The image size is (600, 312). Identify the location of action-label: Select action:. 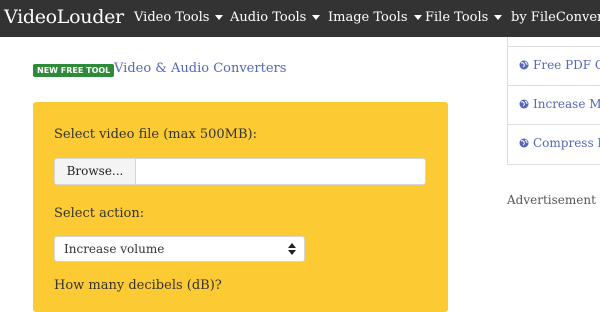
(99, 213).